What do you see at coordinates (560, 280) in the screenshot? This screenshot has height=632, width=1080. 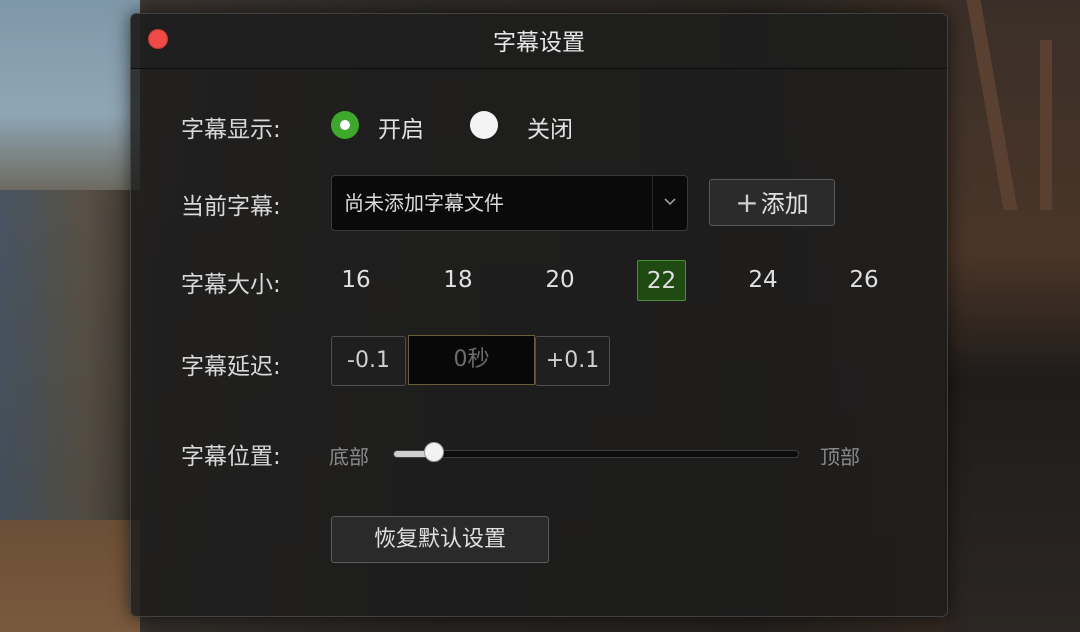 I see `size-option-20: 20` at bounding box center [560, 280].